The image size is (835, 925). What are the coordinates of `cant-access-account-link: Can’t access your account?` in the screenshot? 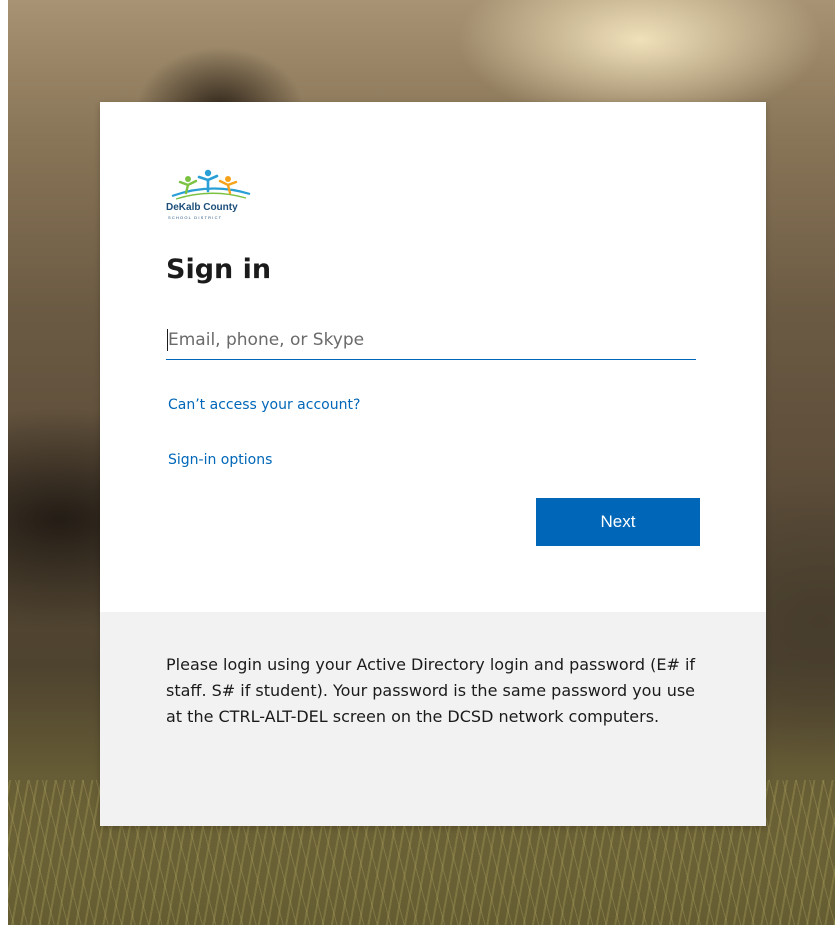 It's located at (264, 405).